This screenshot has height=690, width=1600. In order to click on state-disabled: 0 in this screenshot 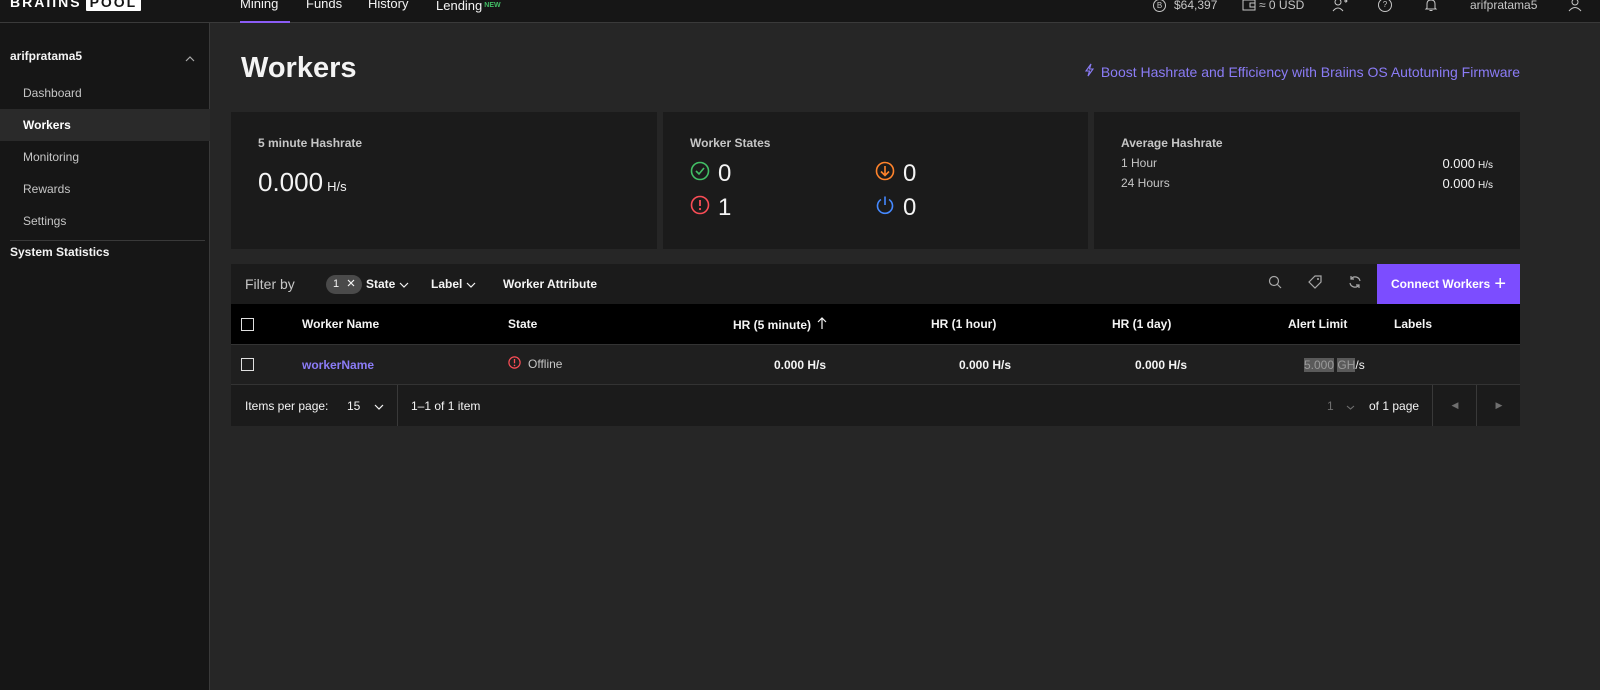, I will do `click(895, 208)`.